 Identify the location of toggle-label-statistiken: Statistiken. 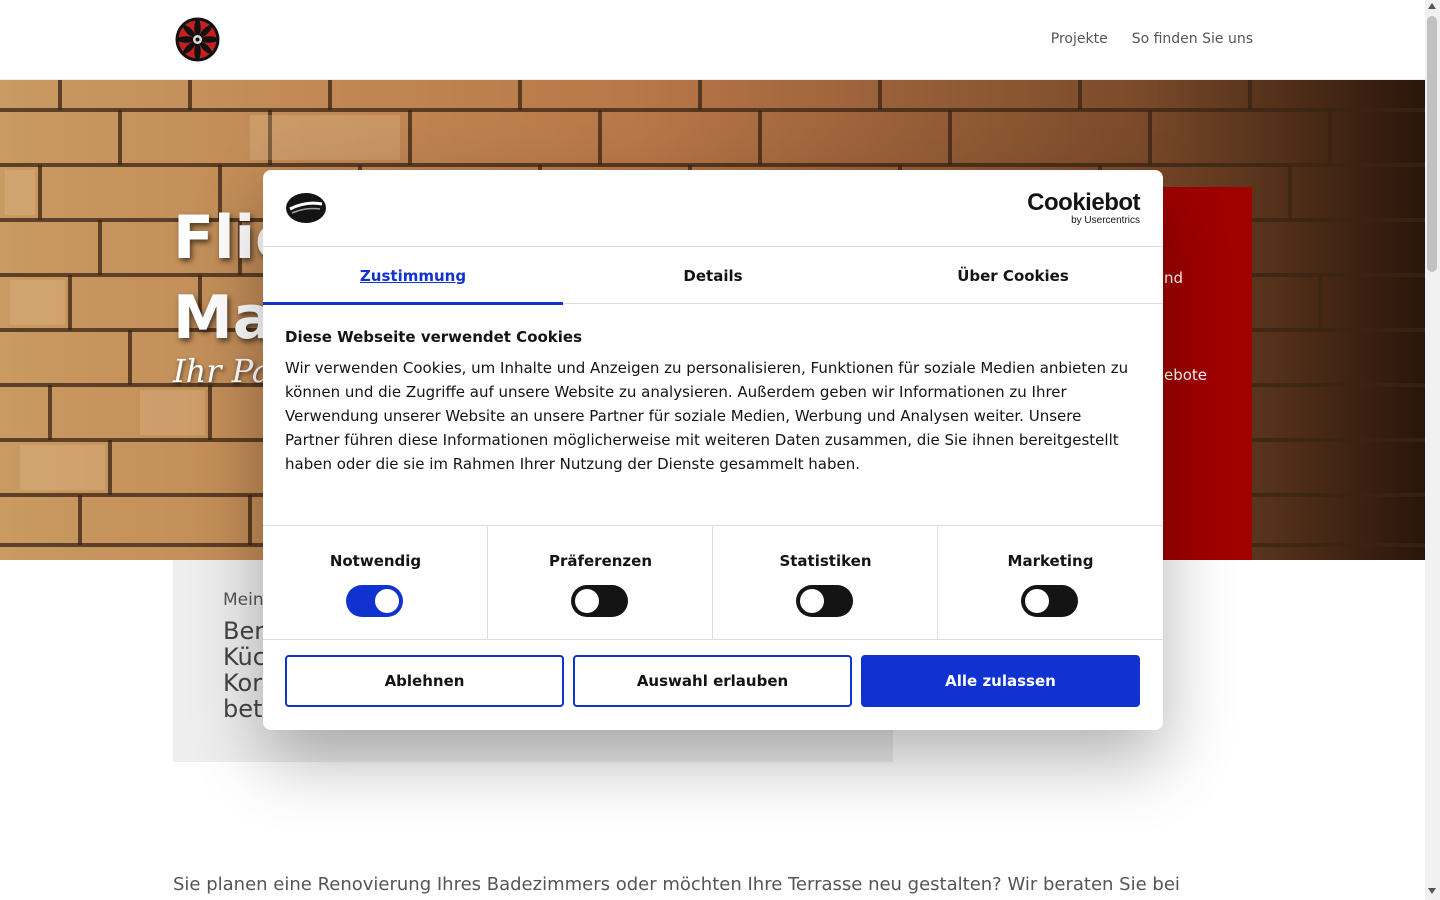
(825, 561).